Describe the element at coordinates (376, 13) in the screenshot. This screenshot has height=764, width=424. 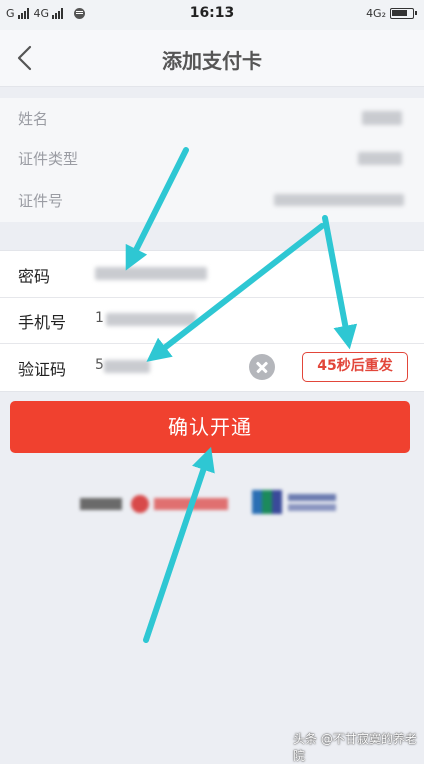
I see `network-label: 4G₂` at that location.